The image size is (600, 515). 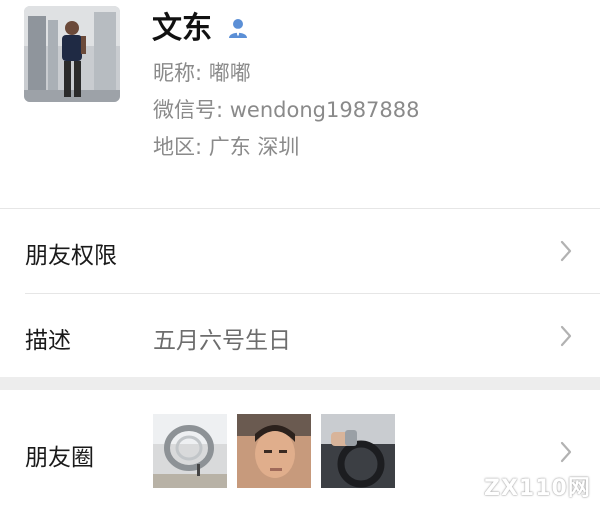 I want to click on nickname: 昵称: 嘟嘟, so click(x=202, y=73).